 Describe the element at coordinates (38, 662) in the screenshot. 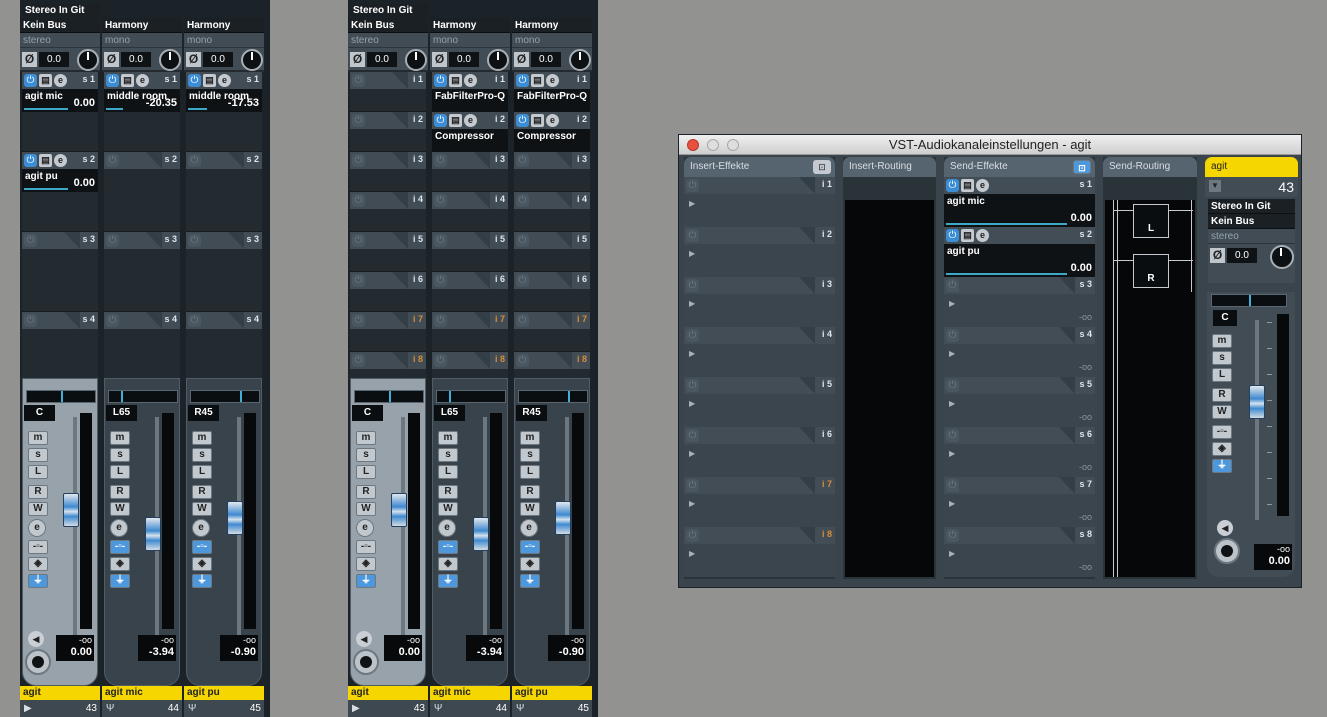

I see `record-enable-button` at that location.